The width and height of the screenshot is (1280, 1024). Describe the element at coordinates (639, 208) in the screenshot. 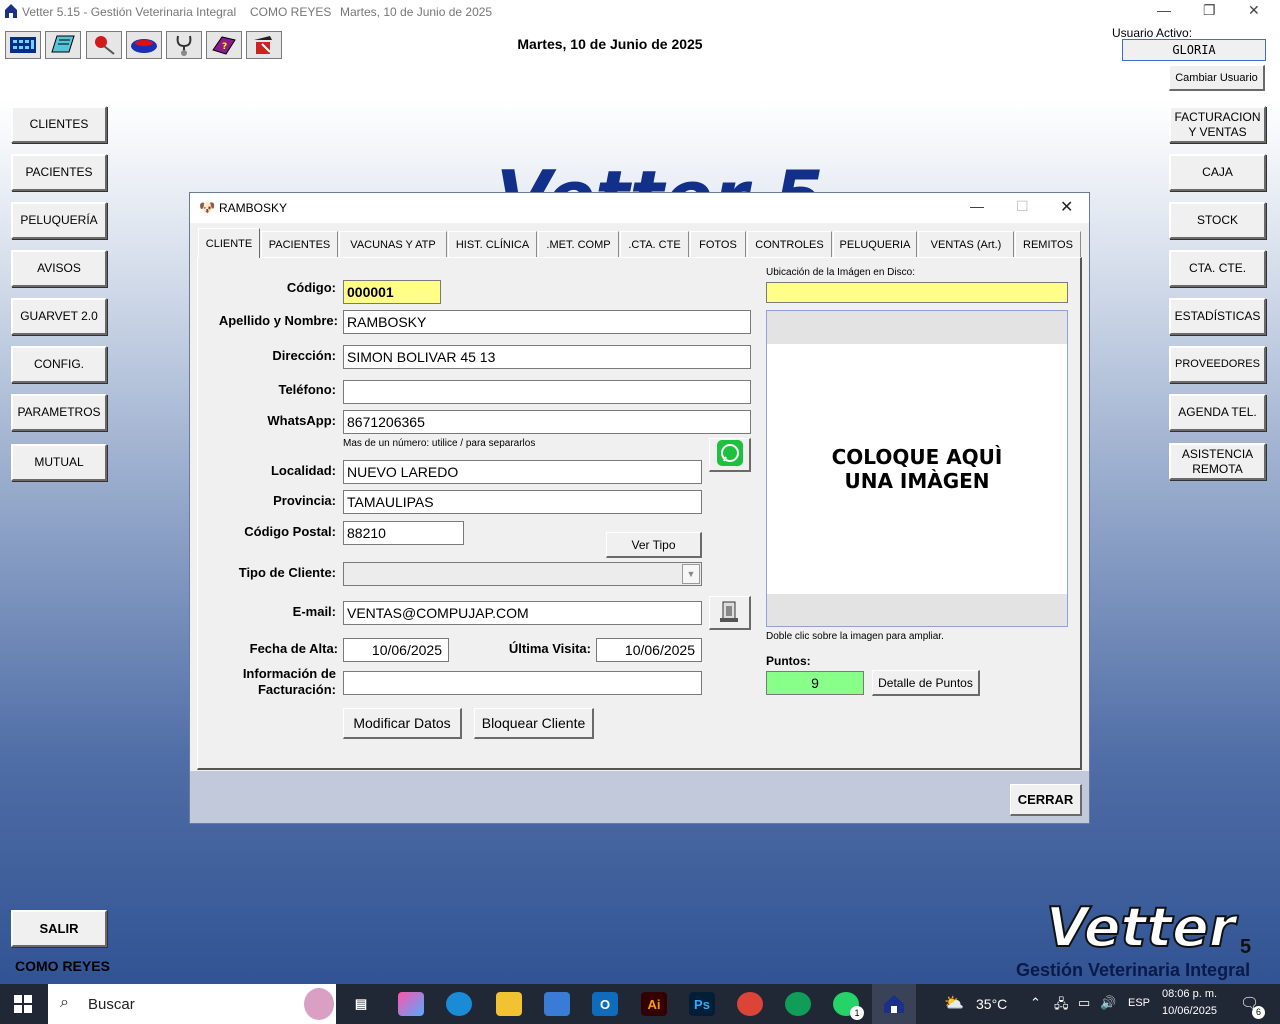

I see `dialog-title-bar: 🐶 RAMBOSKY — ☐ ✕` at that location.